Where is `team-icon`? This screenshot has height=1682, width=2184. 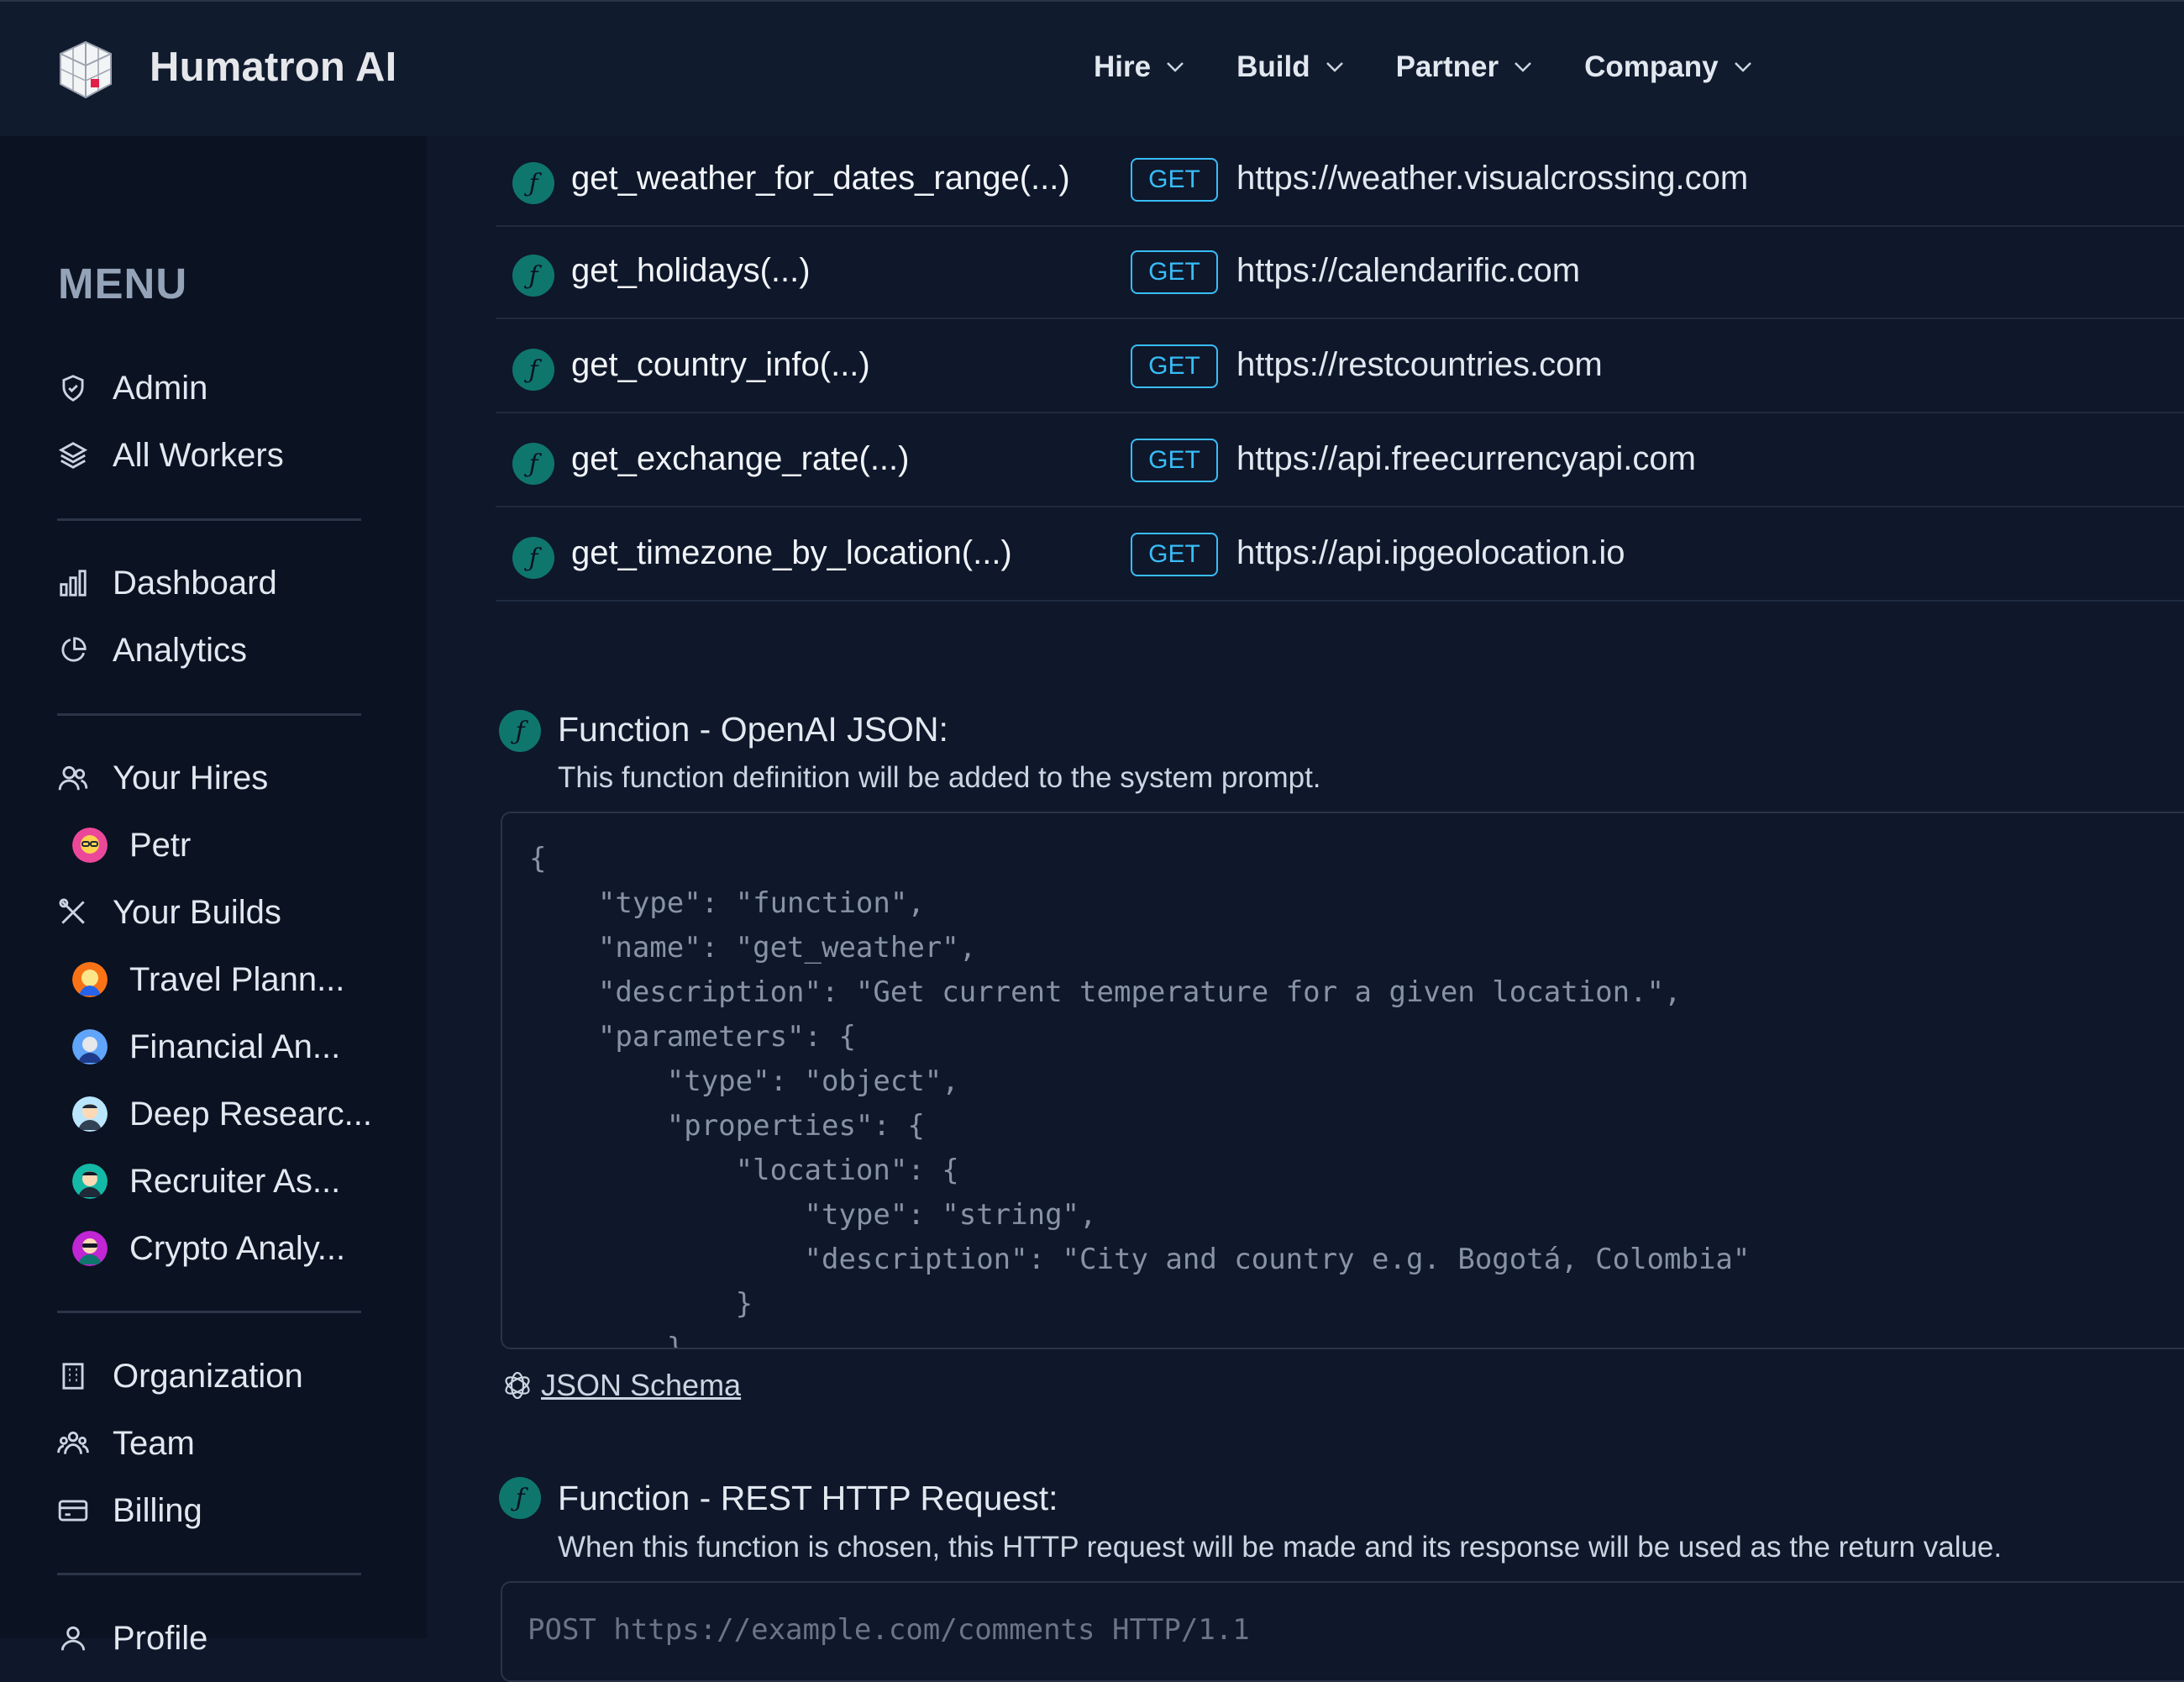
team-icon is located at coordinates (73, 1442).